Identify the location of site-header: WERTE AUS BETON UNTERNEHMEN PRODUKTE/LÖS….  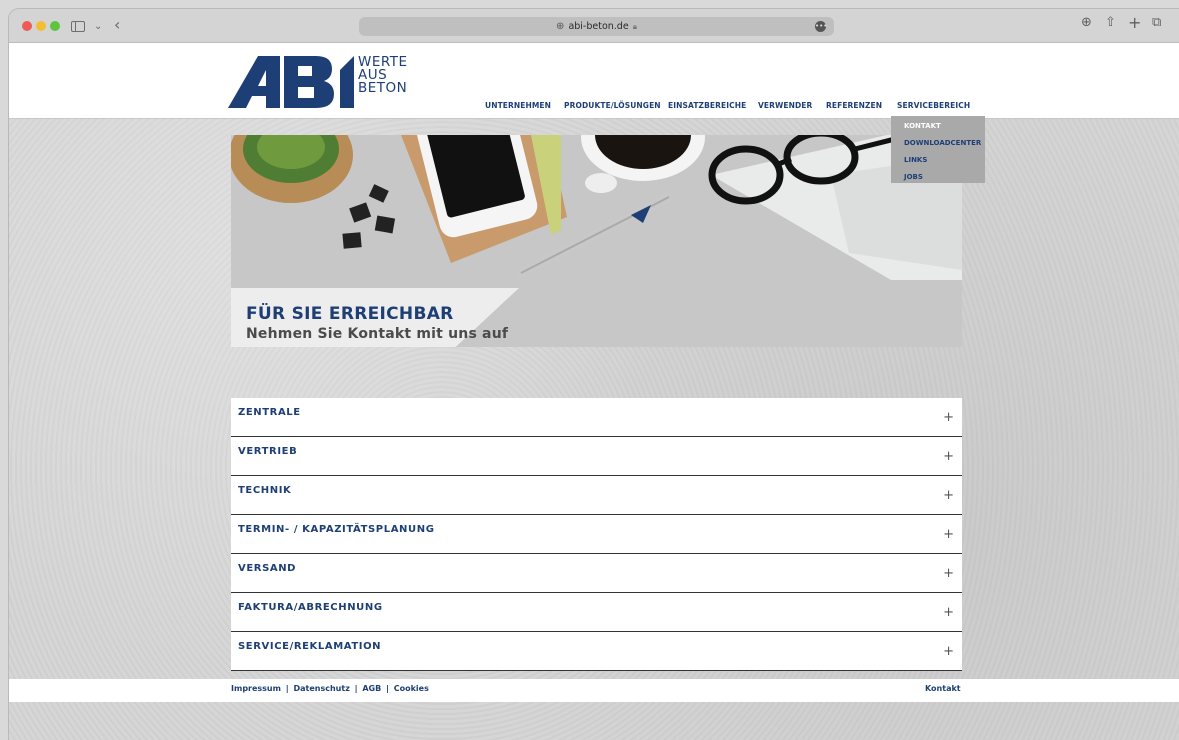
(594, 81).